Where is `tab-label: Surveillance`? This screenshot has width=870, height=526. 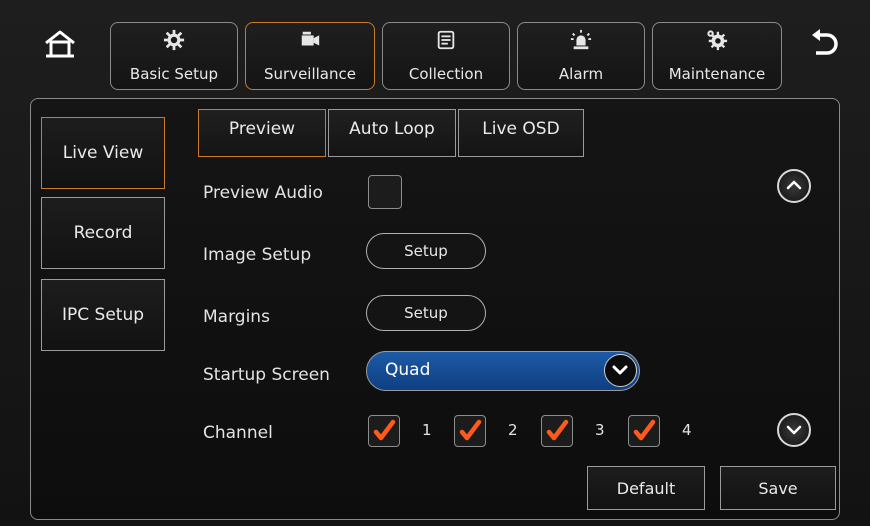
tab-label: Surveillance is located at coordinates (310, 74).